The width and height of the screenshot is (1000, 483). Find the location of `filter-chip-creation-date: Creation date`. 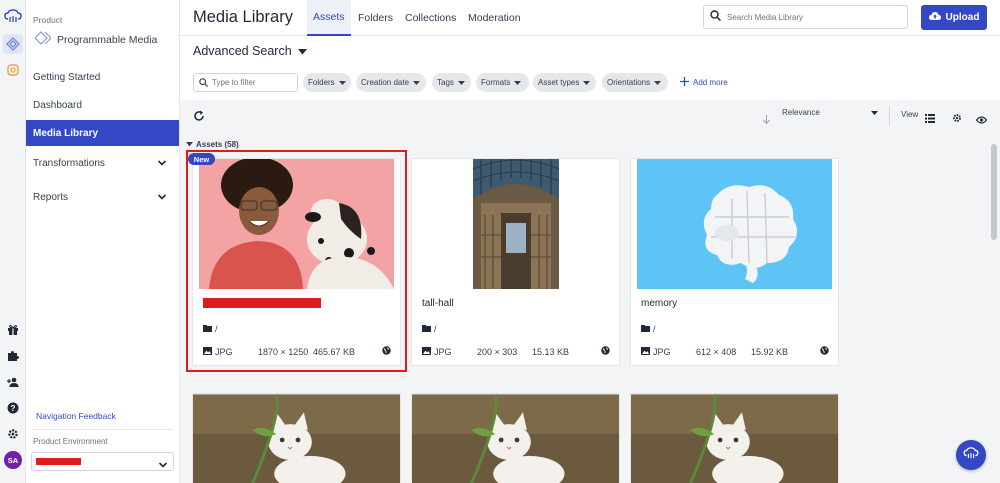

filter-chip-creation-date: Creation date is located at coordinates (391, 82).